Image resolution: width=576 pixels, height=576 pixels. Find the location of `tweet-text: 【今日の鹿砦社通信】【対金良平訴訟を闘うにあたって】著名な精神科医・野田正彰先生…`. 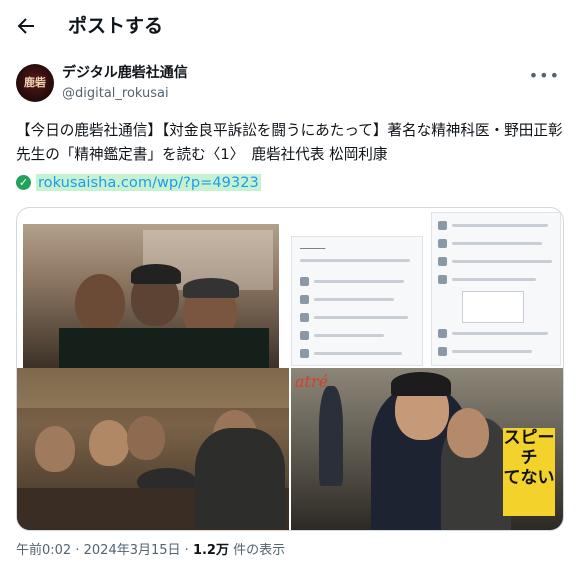

tweet-text: 【今日の鹿砦社通信】【対金良平訴訟を闘うにあたって】著名な精神科医・野田正彰先生… is located at coordinates (289, 142).